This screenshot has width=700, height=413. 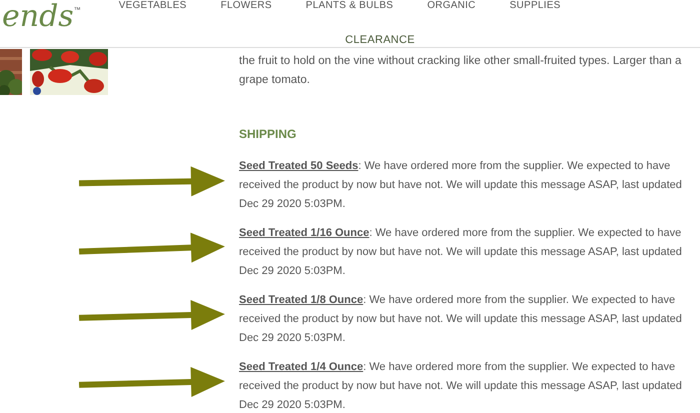 What do you see at coordinates (461, 185) in the screenshot?
I see `shipping-notice: Seed Treated 50 Seeds: We have ordered more from the supplier. We expected to have received the product by now but have not. We will update this message ASAP, last updated Dec 29 2020 5:03PM.` at bounding box center [461, 185].